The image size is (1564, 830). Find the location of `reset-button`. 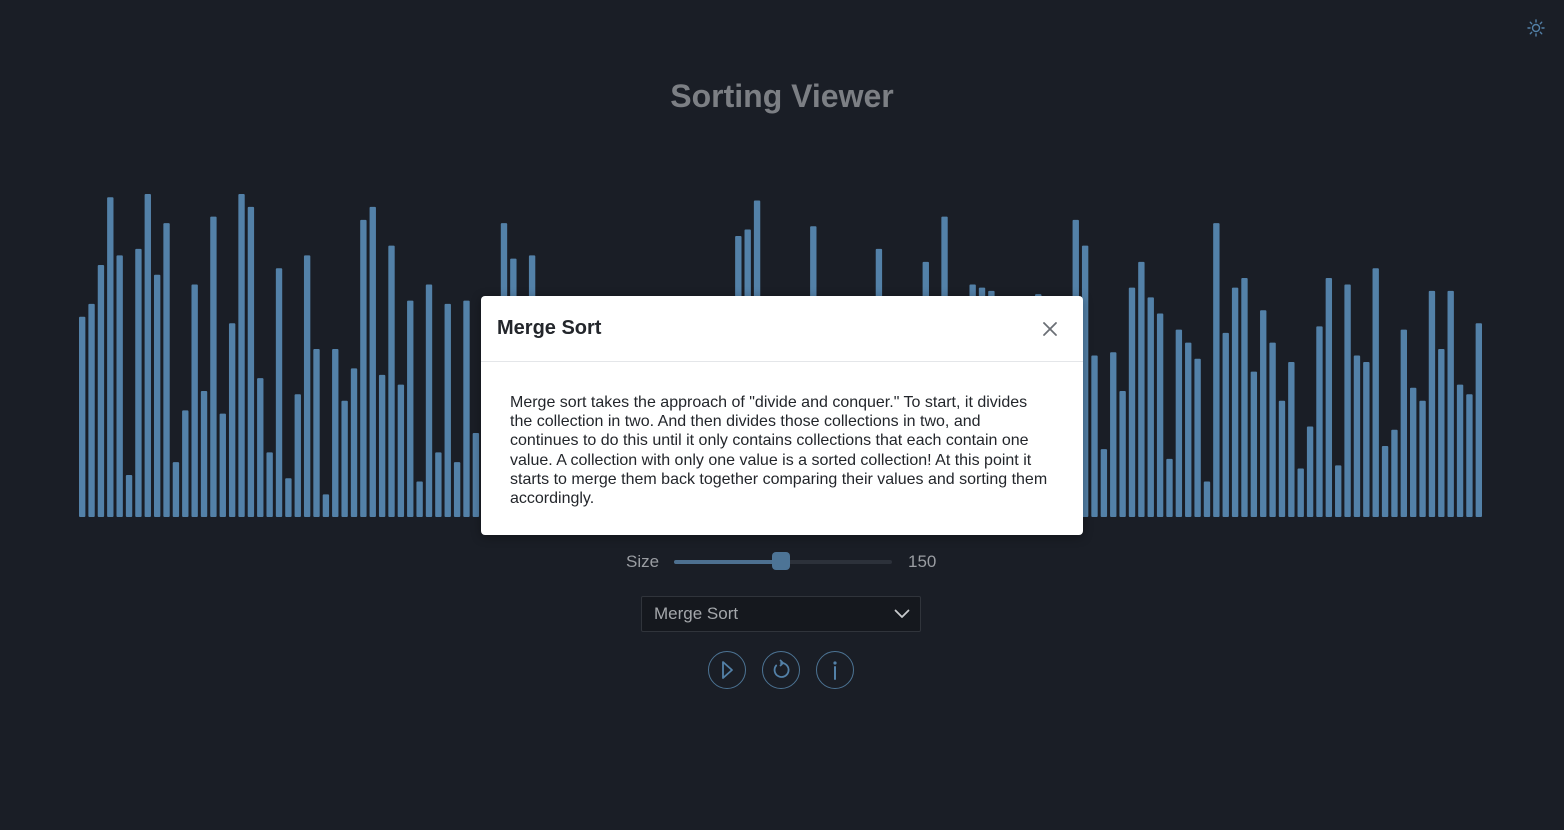

reset-button is located at coordinates (781, 670).